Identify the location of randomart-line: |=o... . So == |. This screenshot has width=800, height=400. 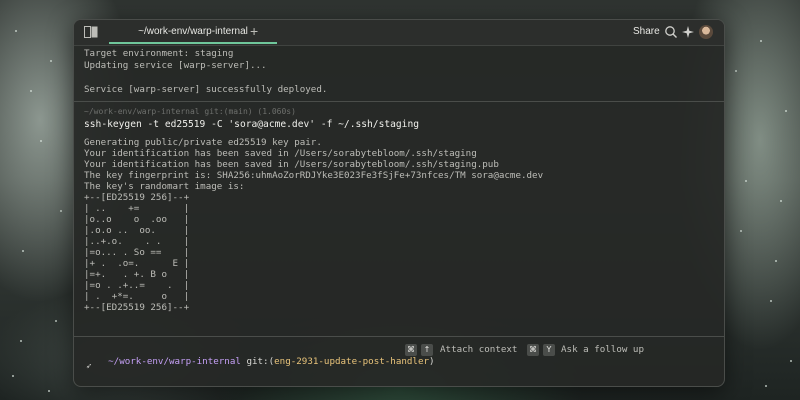
(137, 252).